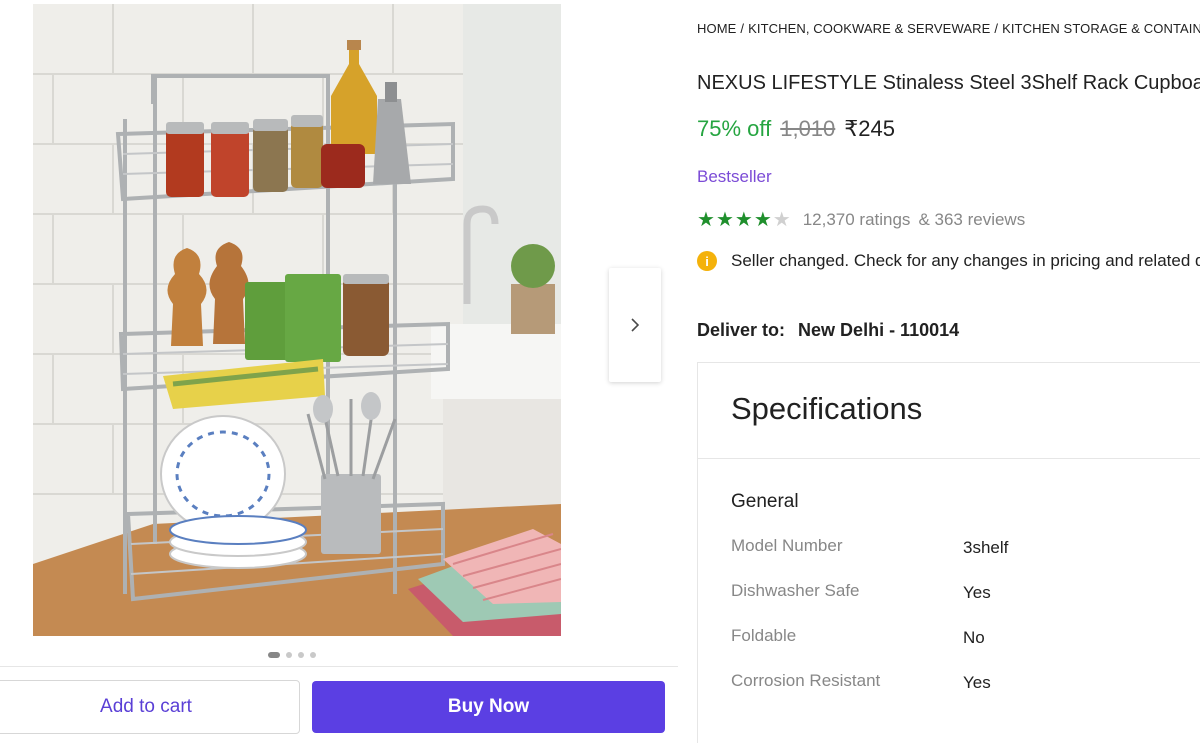 This screenshot has width=1200, height=744. Describe the element at coordinates (879, 330) in the screenshot. I see `deliver-location: New Delhi - 110014` at that location.